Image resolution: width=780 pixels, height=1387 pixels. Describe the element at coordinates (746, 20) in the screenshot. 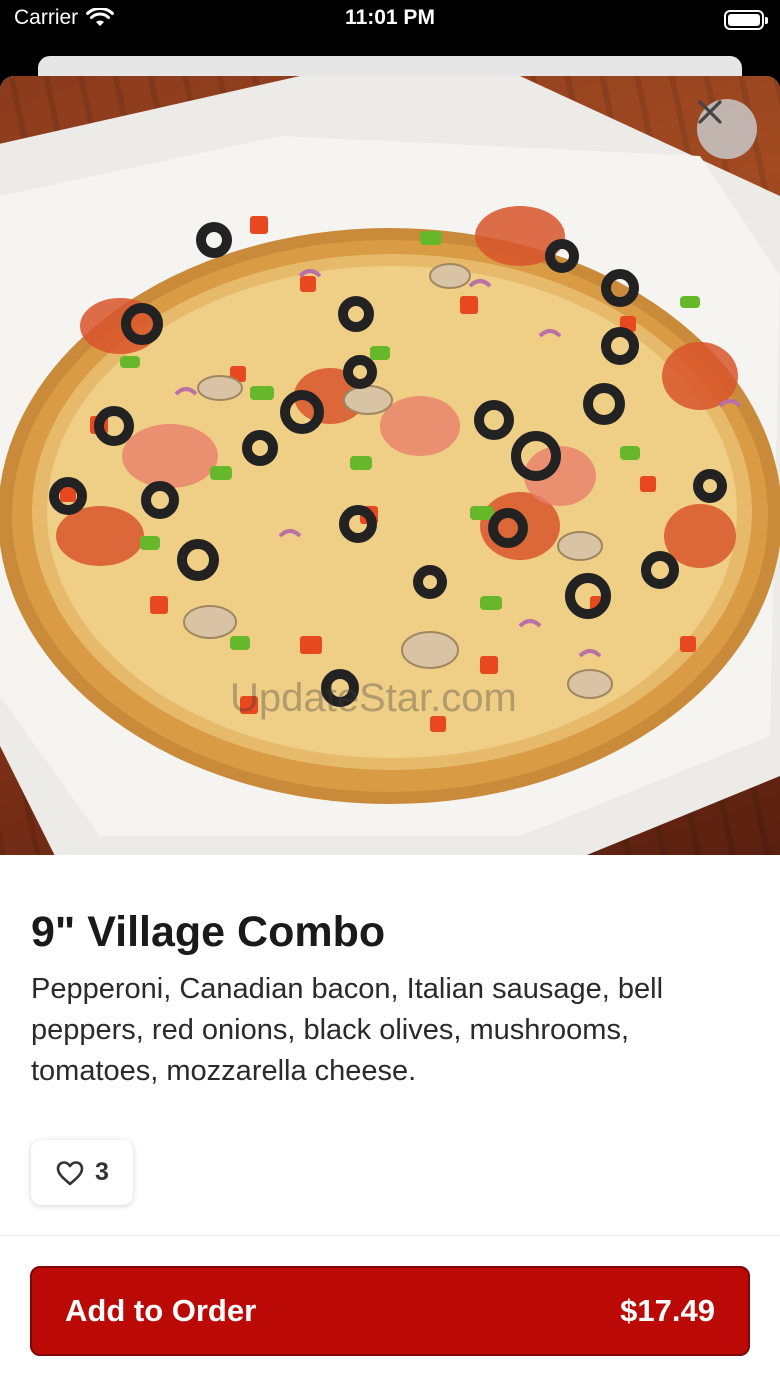

I see `battery-icon` at that location.